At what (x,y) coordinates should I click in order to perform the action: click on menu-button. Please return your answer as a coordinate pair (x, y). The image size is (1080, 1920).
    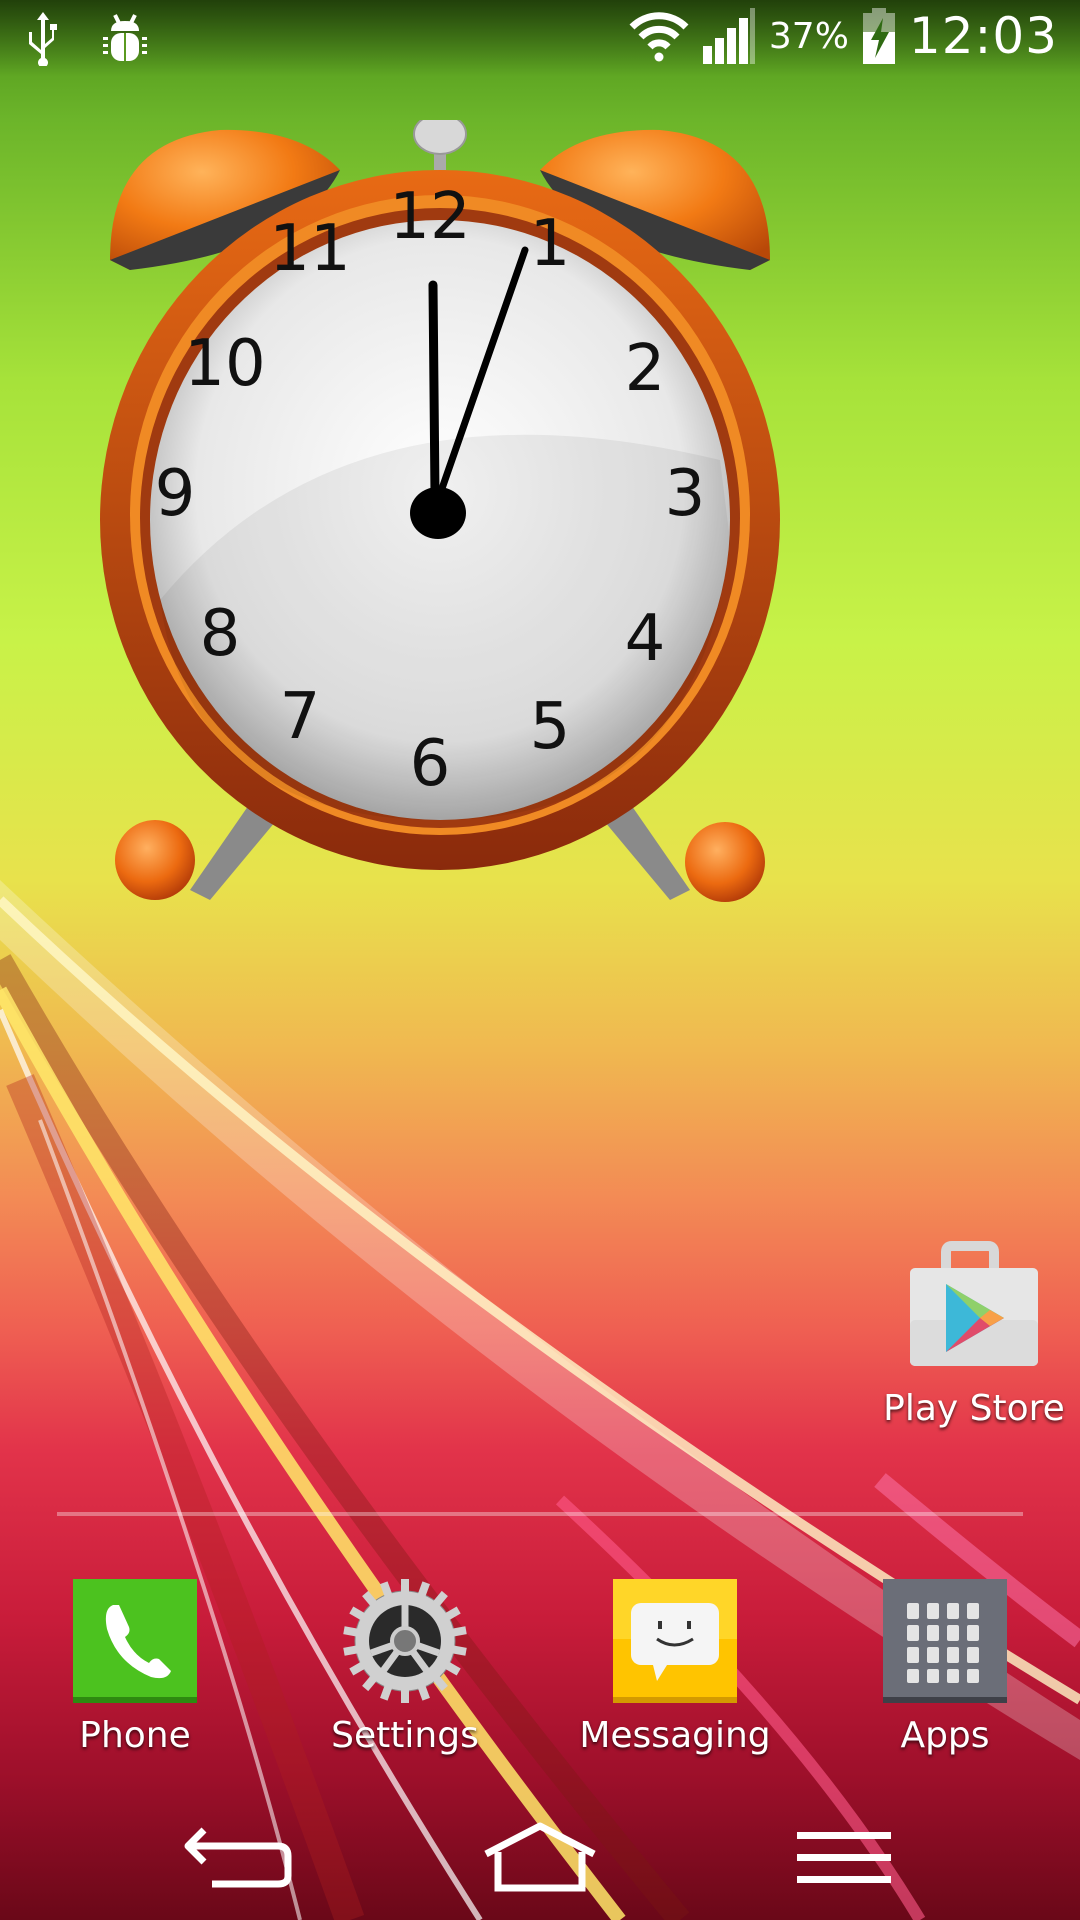
    Looking at the image, I should click on (845, 1860).